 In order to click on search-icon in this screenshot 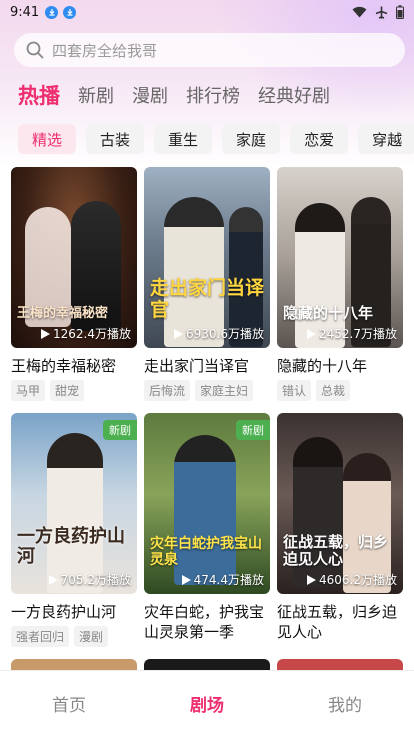, I will do `click(35, 50)`.